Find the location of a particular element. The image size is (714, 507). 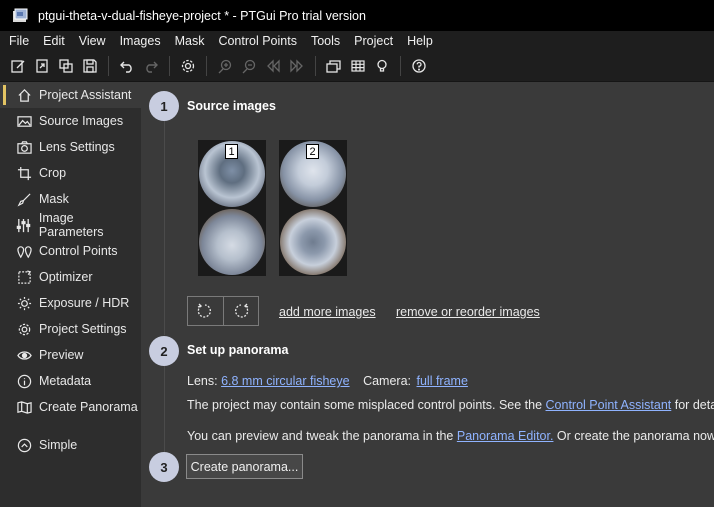

control-point-assistant-link: Control Point Assistant is located at coordinates (609, 405).